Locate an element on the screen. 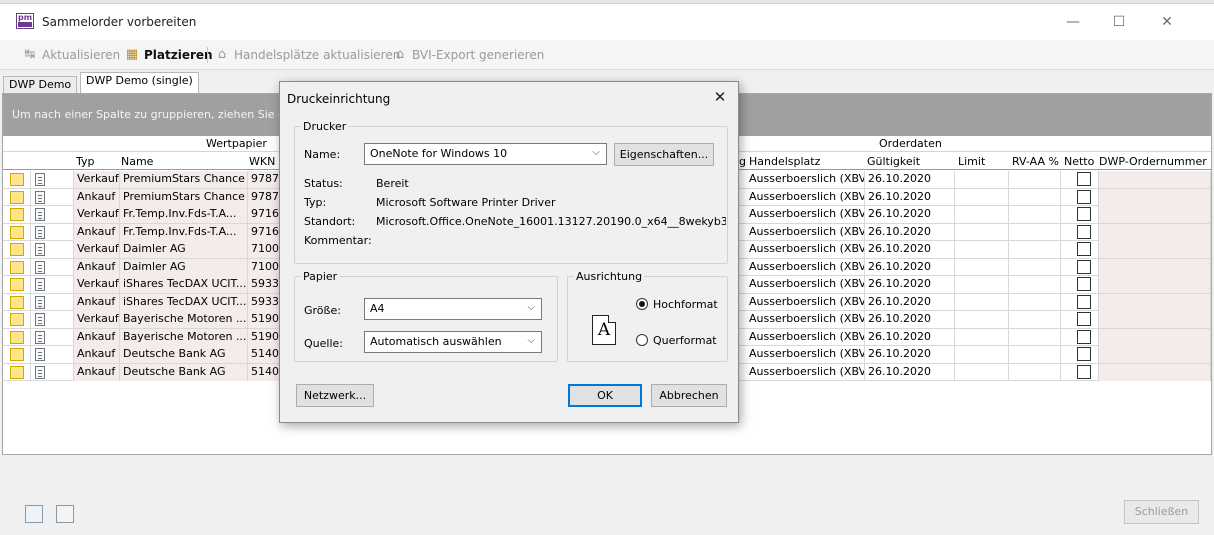 This screenshot has height=535, width=1214. col-name: Name is located at coordinates (137, 161).